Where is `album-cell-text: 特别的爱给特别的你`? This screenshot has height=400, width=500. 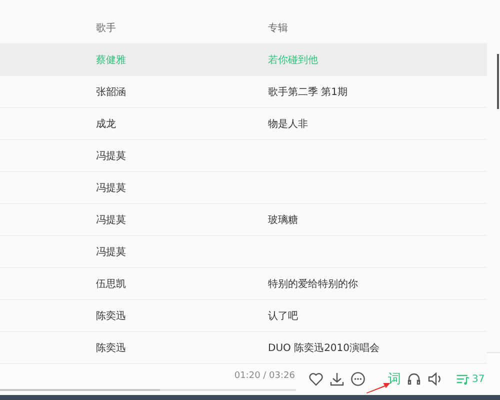 album-cell-text: 特别的爱给特别的你 is located at coordinates (313, 284).